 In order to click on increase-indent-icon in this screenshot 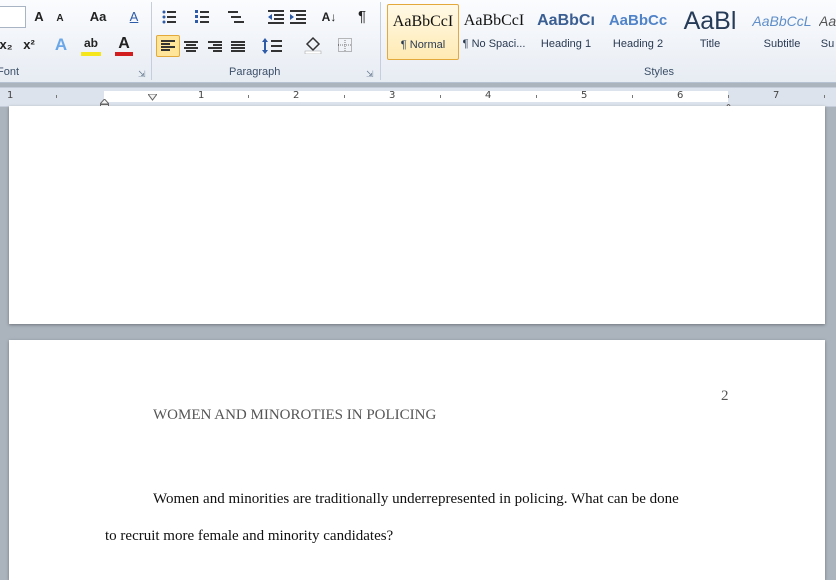, I will do `click(298, 17)`.